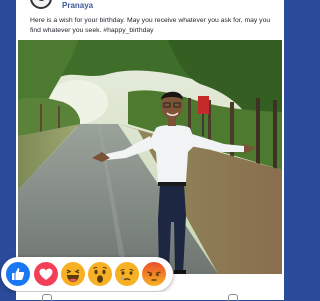  Describe the element at coordinates (41, 0) in the screenshot. I see `avatar-head-shape` at that location.